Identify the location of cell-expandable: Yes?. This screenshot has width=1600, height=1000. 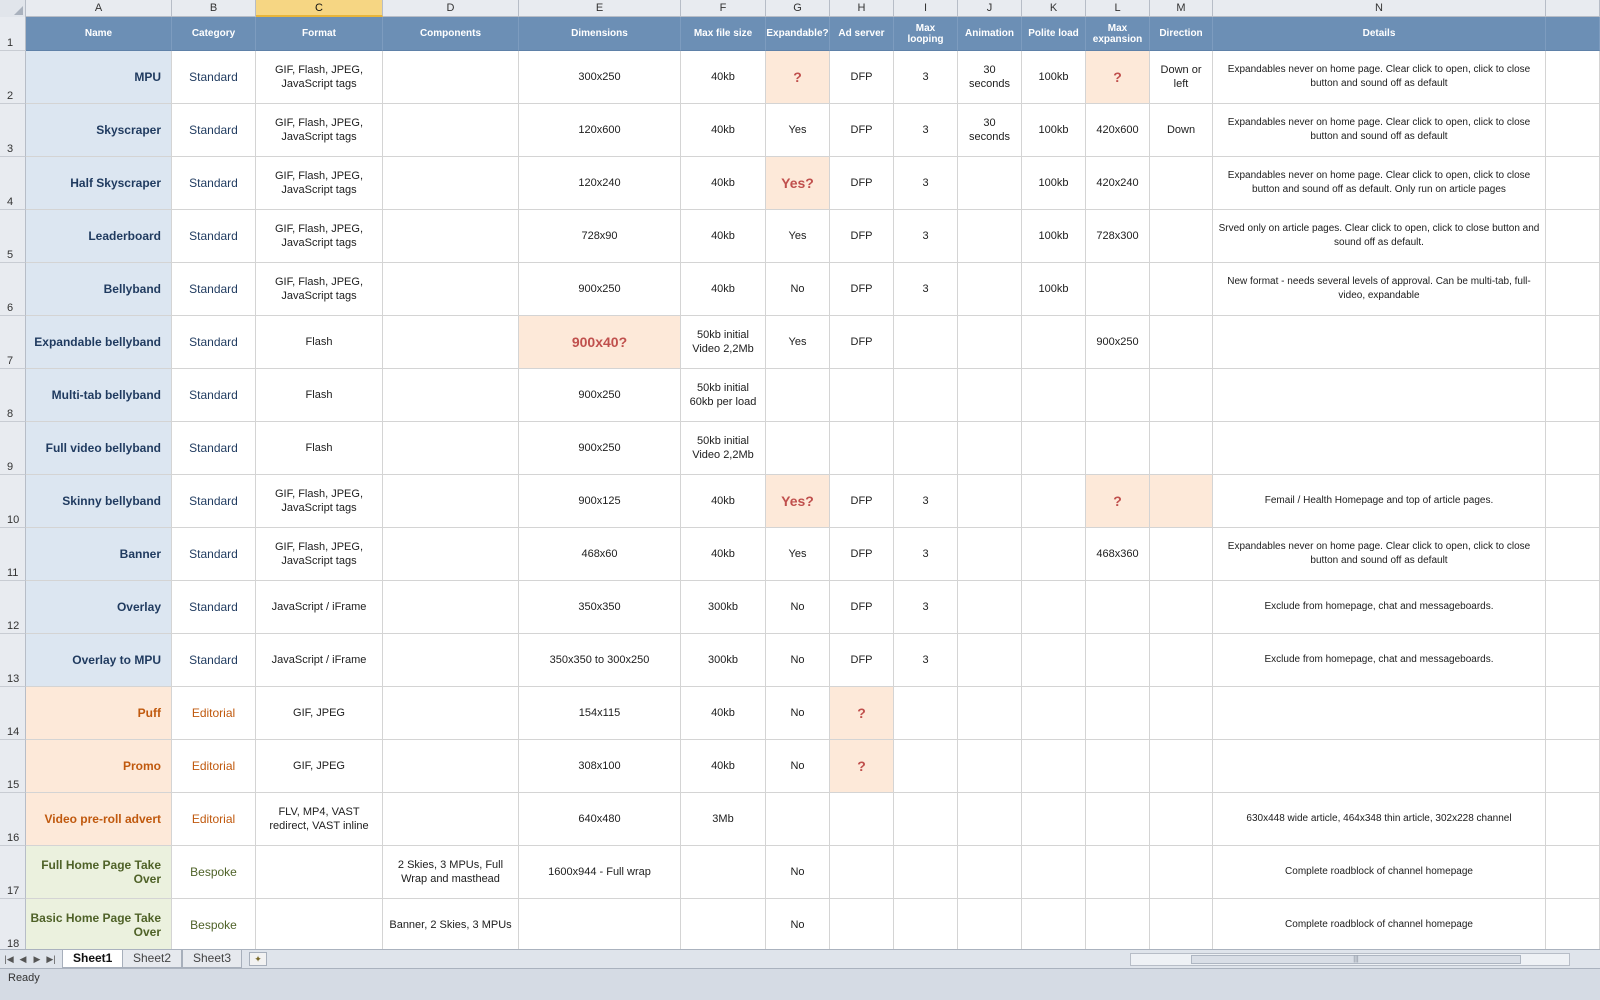
(798, 501).